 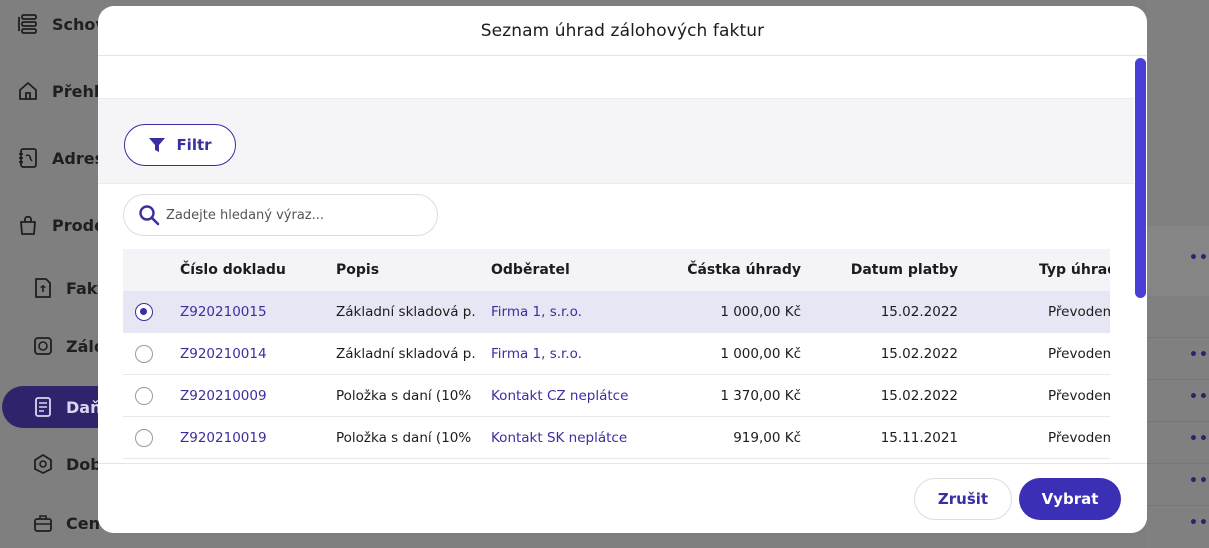 I want to click on cell-cislo: Z920210009, so click(x=223, y=396).